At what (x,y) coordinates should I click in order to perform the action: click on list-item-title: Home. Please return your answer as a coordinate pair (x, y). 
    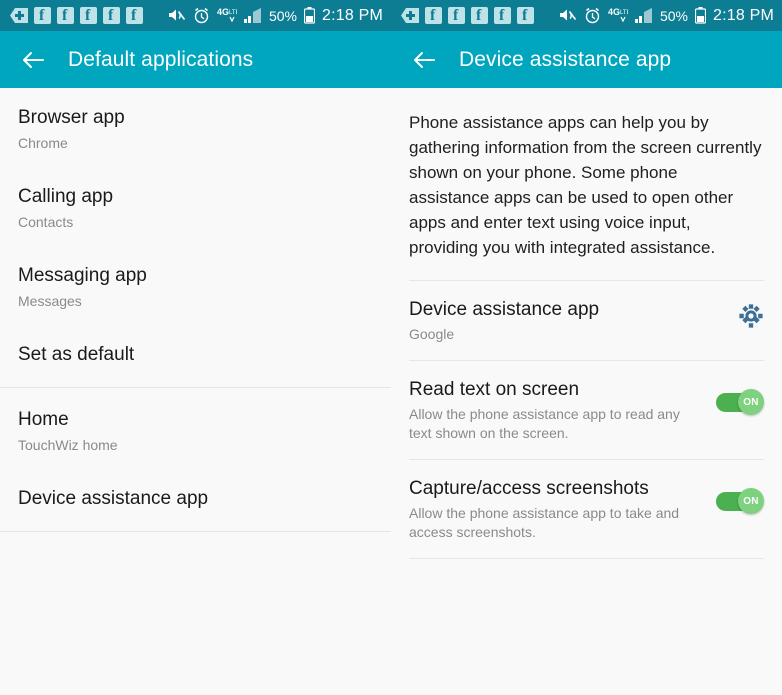
    Looking at the image, I should click on (43, 419).